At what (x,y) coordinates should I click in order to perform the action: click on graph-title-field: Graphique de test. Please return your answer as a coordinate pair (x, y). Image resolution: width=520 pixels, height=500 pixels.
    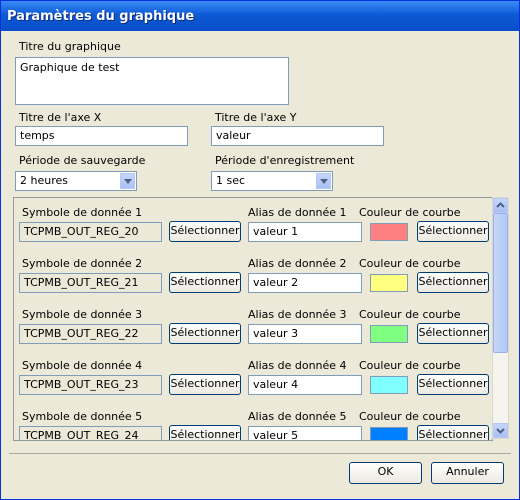
    Looking at the image, I should click on (152, 81).